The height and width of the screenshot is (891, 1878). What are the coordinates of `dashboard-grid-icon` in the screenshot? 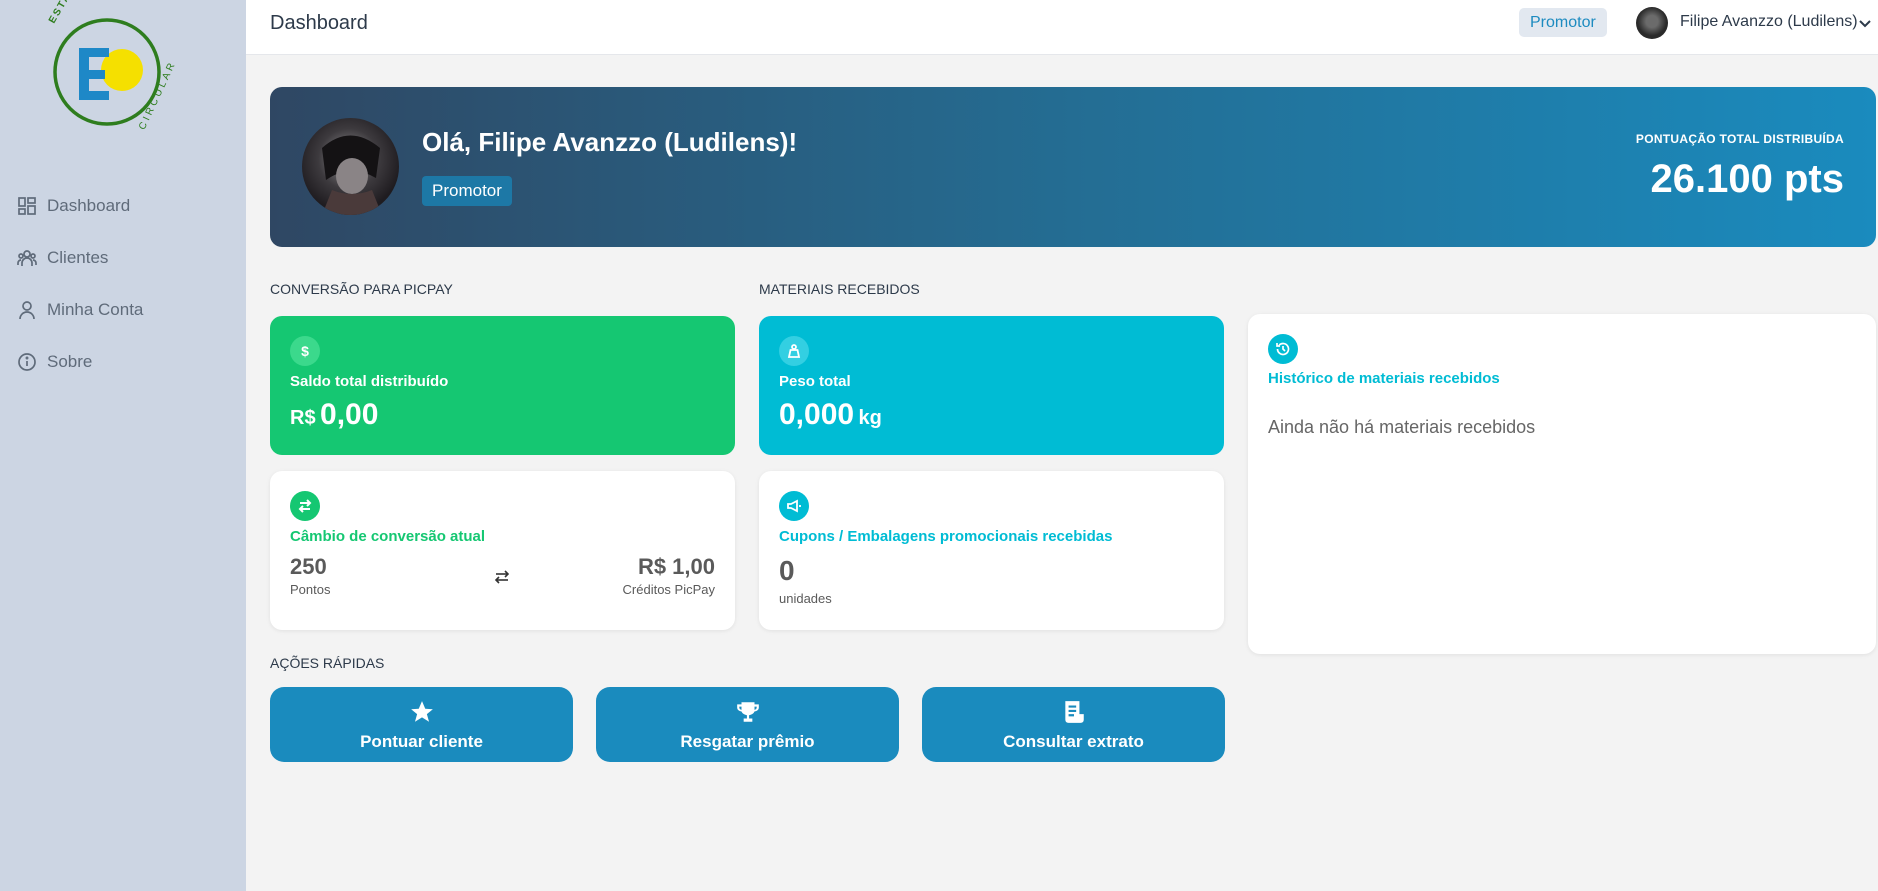 It's located at (27, 206).